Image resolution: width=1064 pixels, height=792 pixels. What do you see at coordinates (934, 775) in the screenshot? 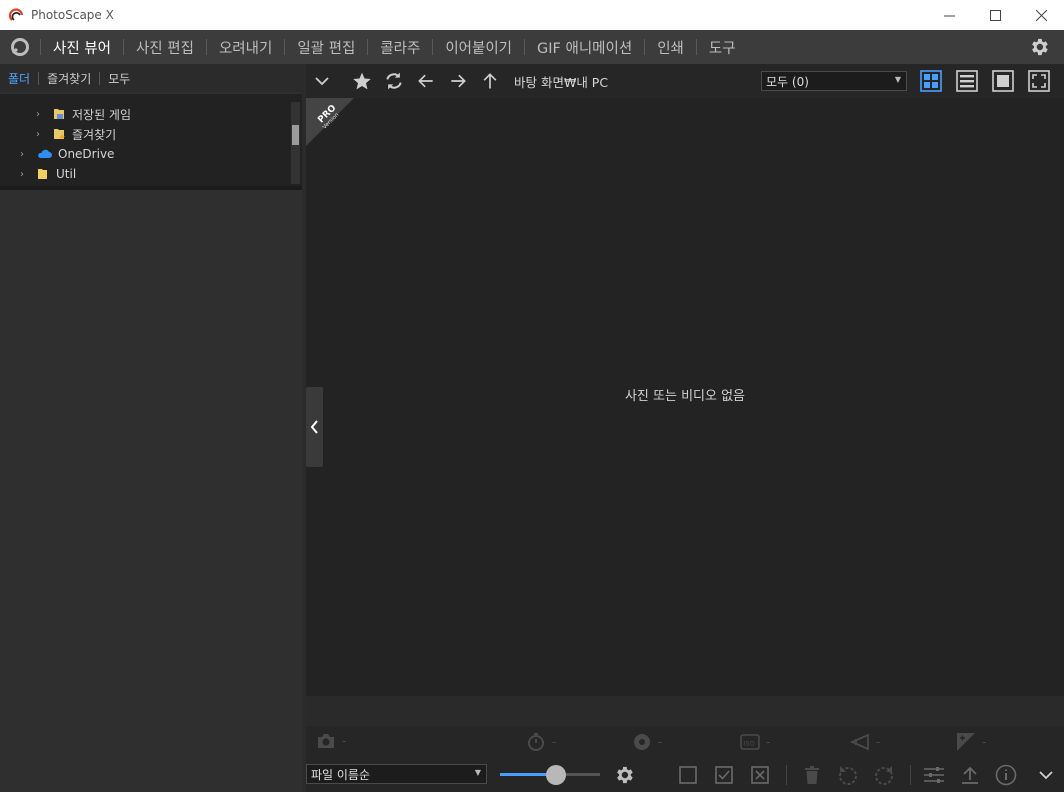
I see `adjust-button` at bounding box center [934, 775].